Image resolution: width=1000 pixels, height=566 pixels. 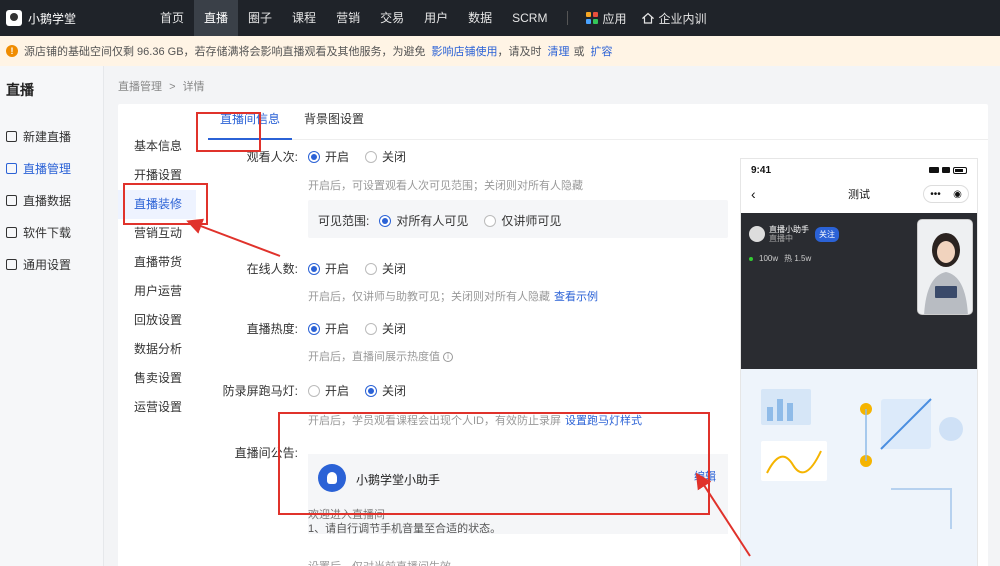 I want to click on online-off-radio: 关闭, so click(x=385, y=268).